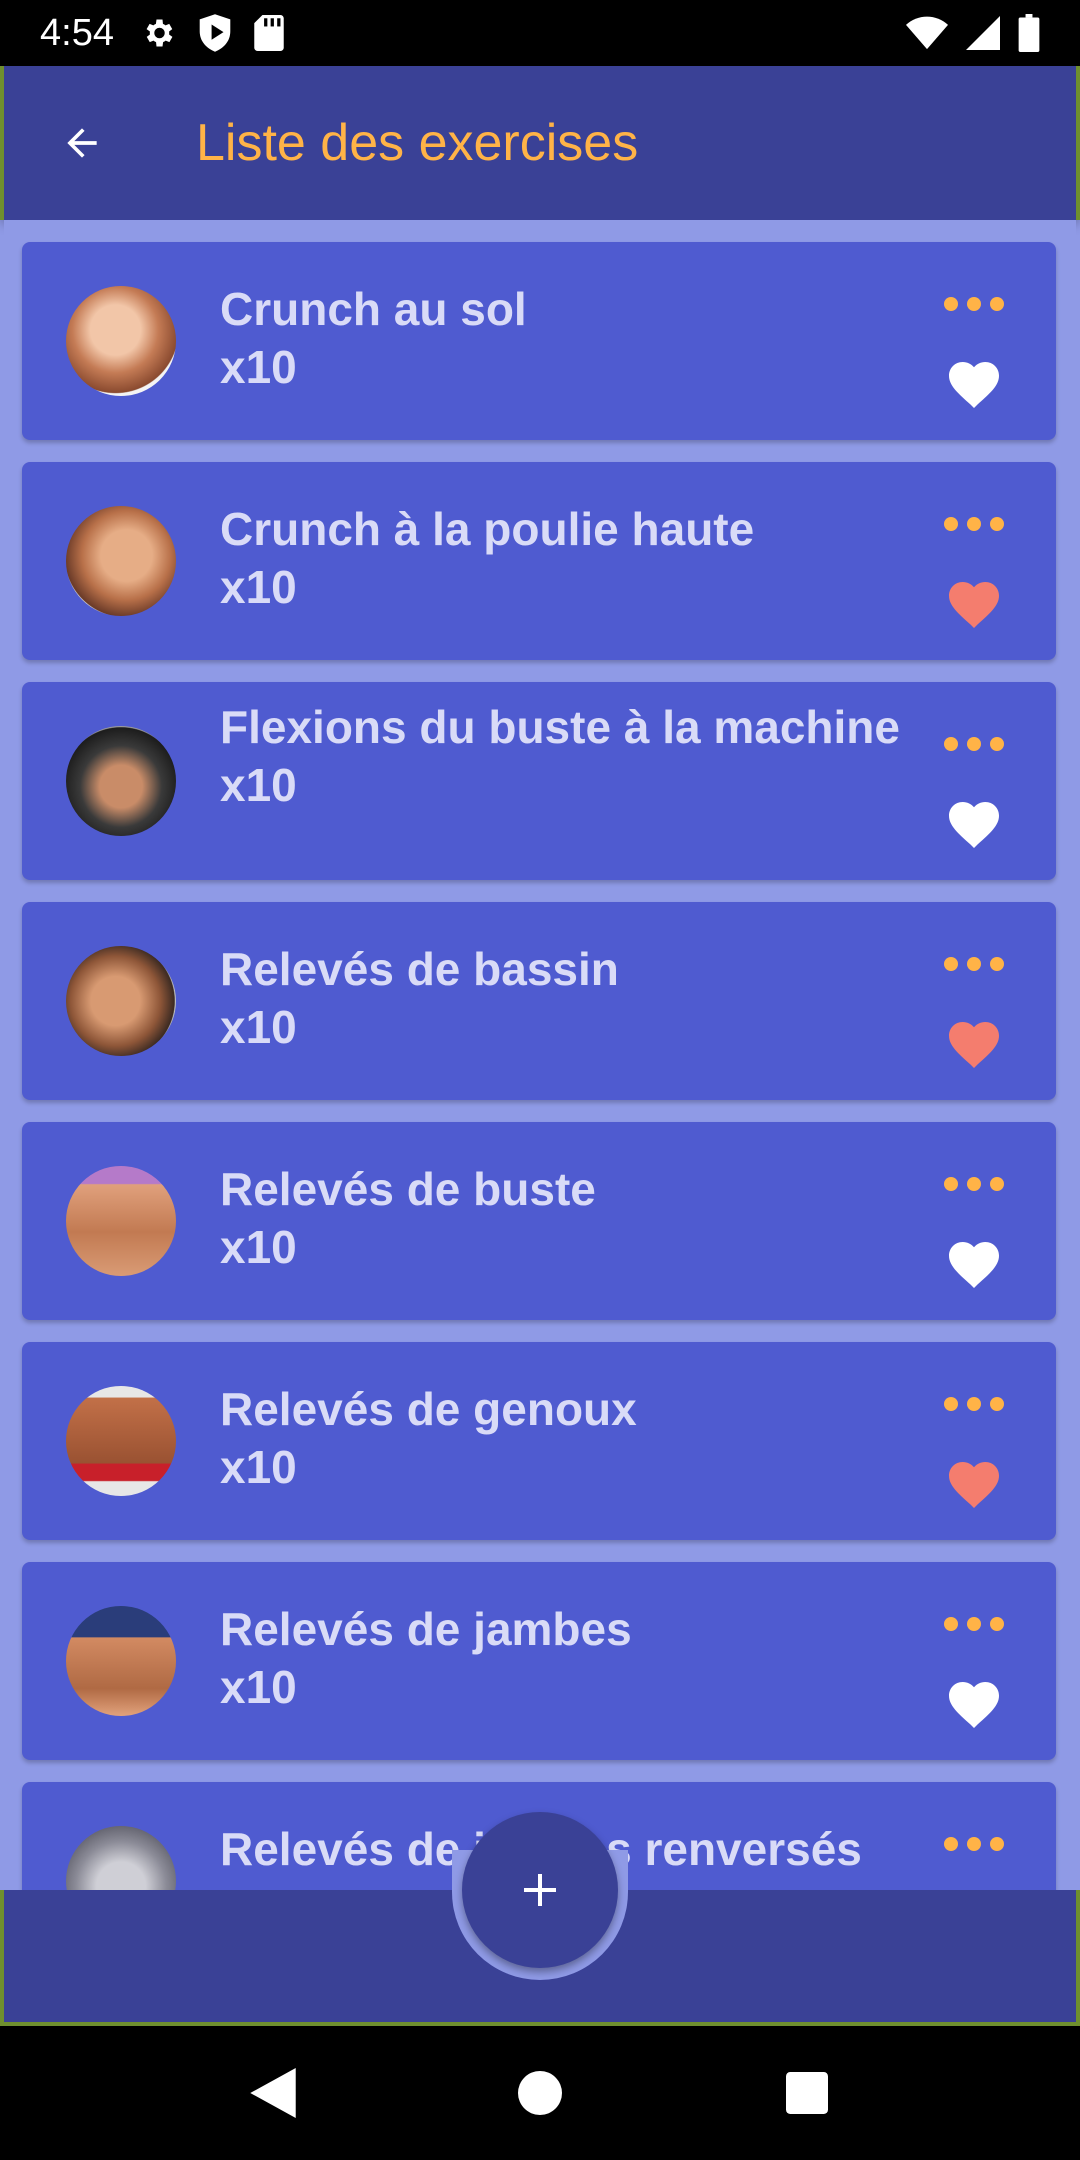 The height and width of the screenshot is (2160, 1080). I want to click on page-title: Liste des exercises, so click(417, 143).